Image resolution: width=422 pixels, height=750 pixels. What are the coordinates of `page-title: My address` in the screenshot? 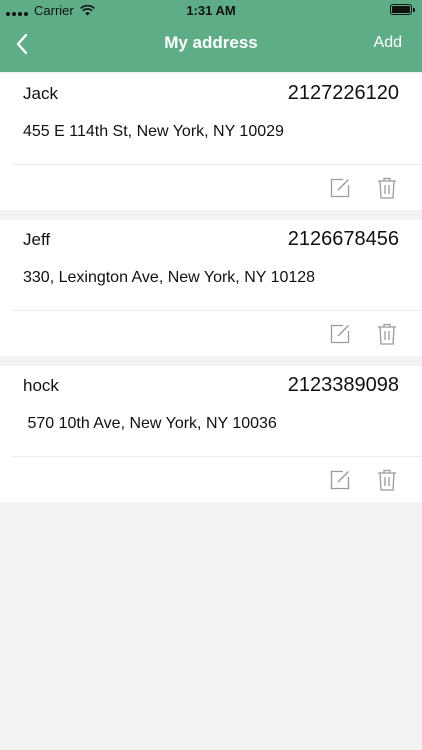 It's located at (211, 42).